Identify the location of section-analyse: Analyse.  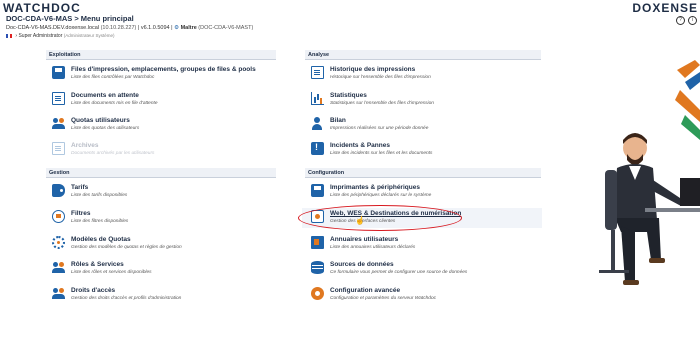
(423, 55).